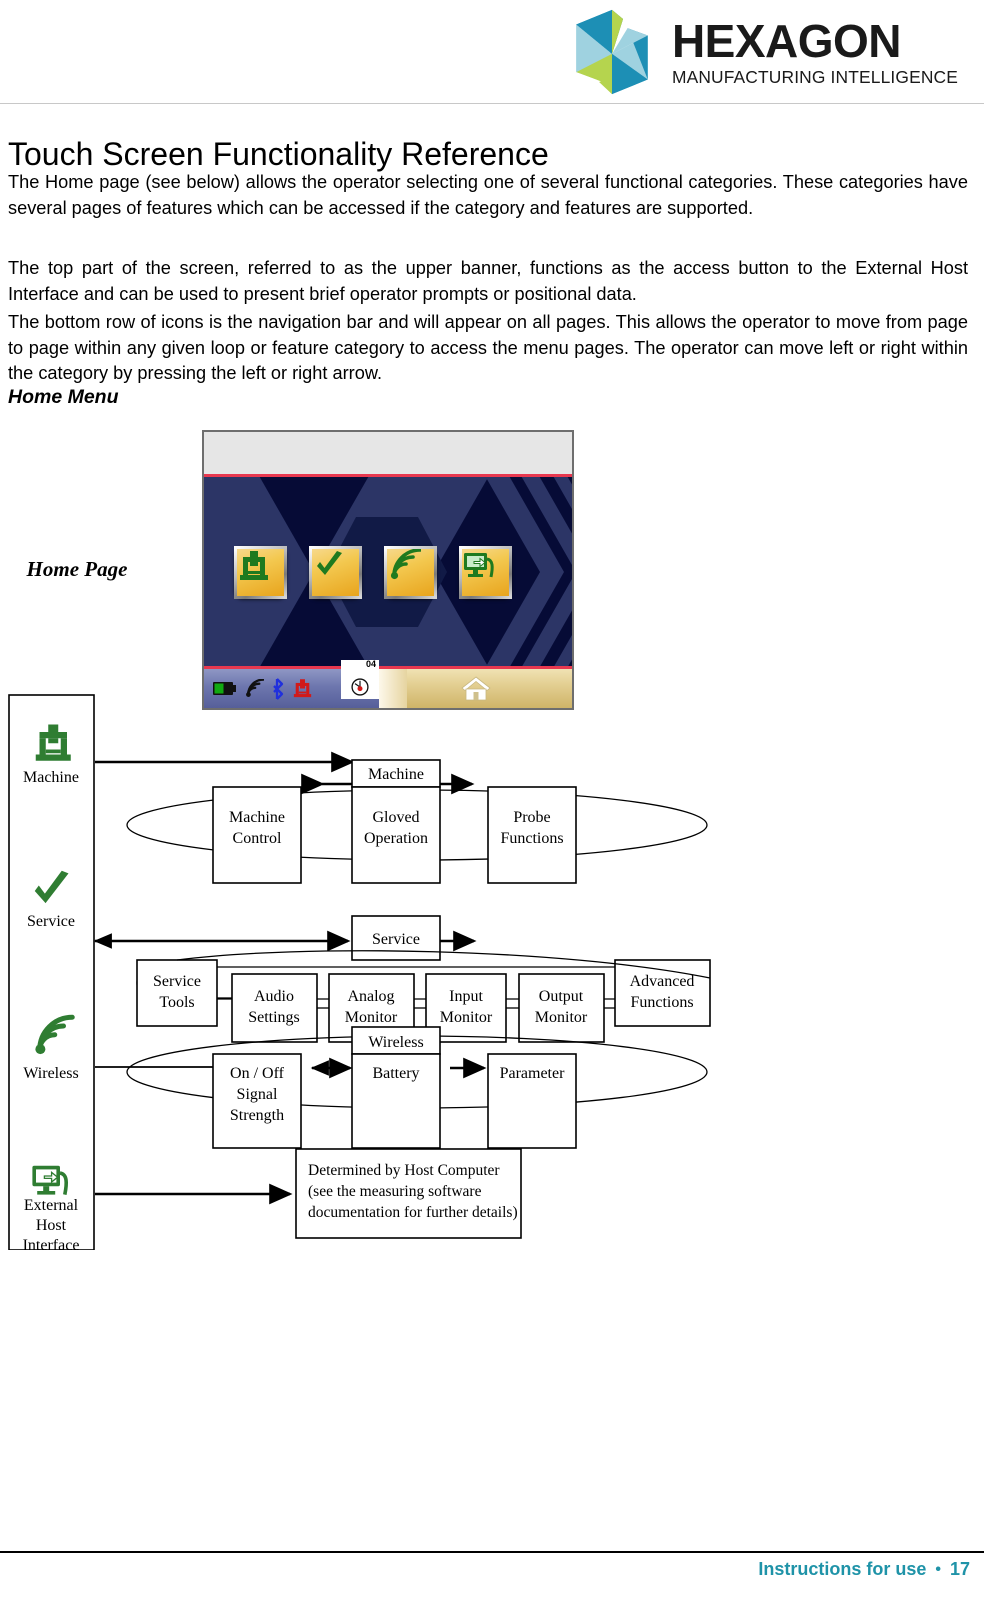  I want to click on advanced-functions-label-1: Advanced, so click(662, 981).